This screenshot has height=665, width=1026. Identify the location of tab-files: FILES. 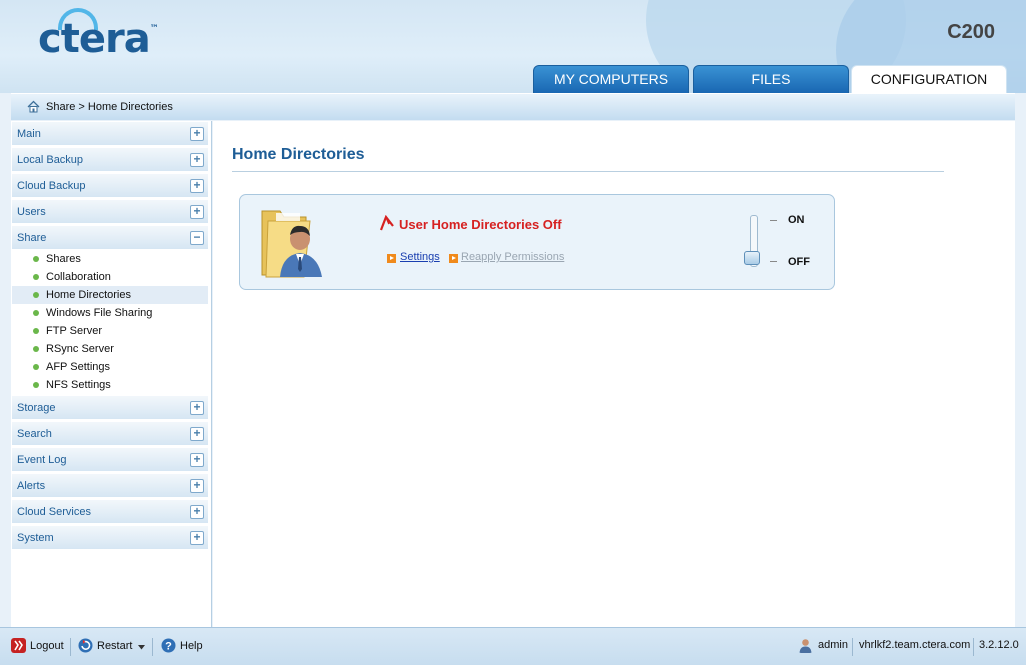
(771, 79).